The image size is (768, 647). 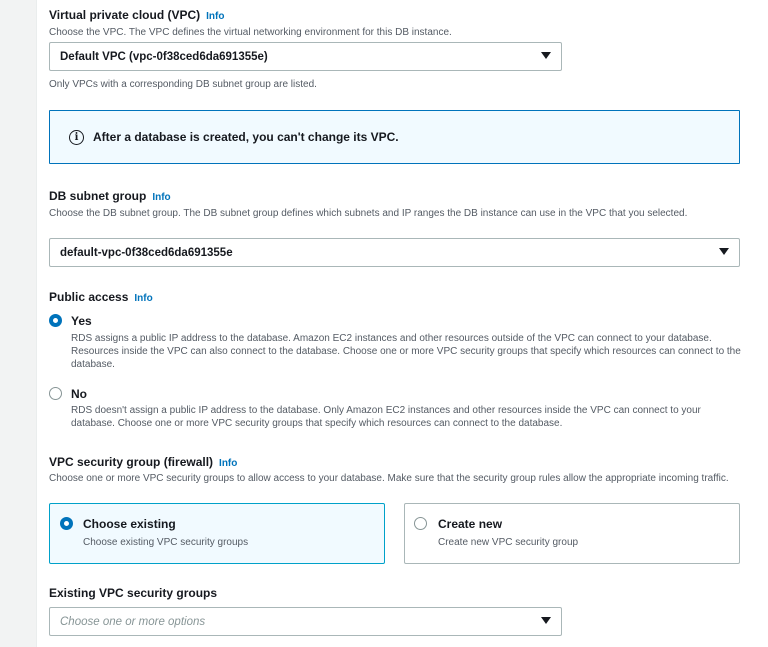 I want to click on subnet-label-row: DB subnet group Info, so click(x=110, y=196).